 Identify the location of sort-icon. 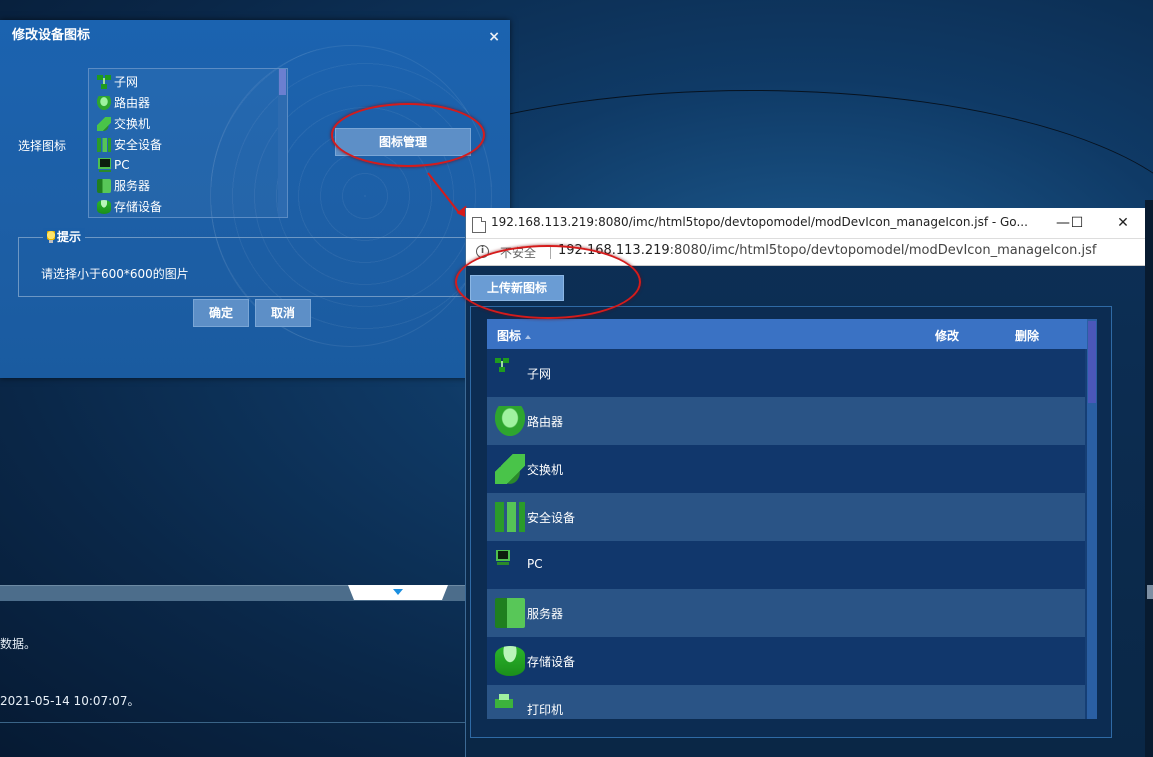
(528, 336).